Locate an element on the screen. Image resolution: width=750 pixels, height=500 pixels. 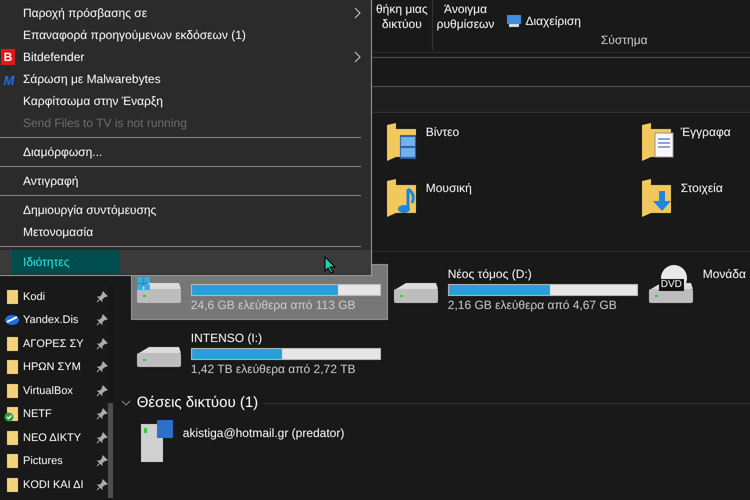
folder-name: Μουσική is located at coordinates (449, 188).